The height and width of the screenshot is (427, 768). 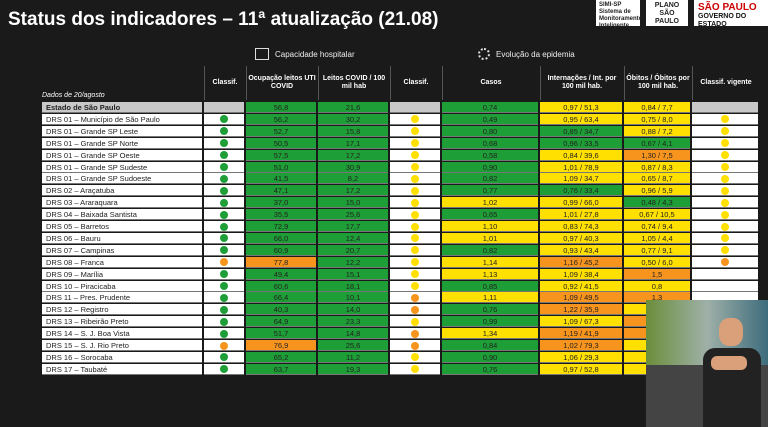 What do you see at coordinates (657, 167) in the screenshot?
I see `obitos-value: 0,87 / 8,3` at bounding box center [657, 167].